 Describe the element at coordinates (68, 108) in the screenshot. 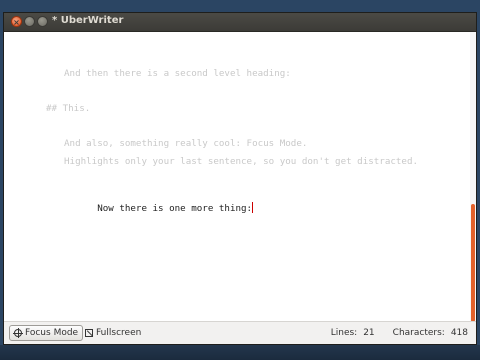

I see `editor-line-heading: ## This.` at that location.